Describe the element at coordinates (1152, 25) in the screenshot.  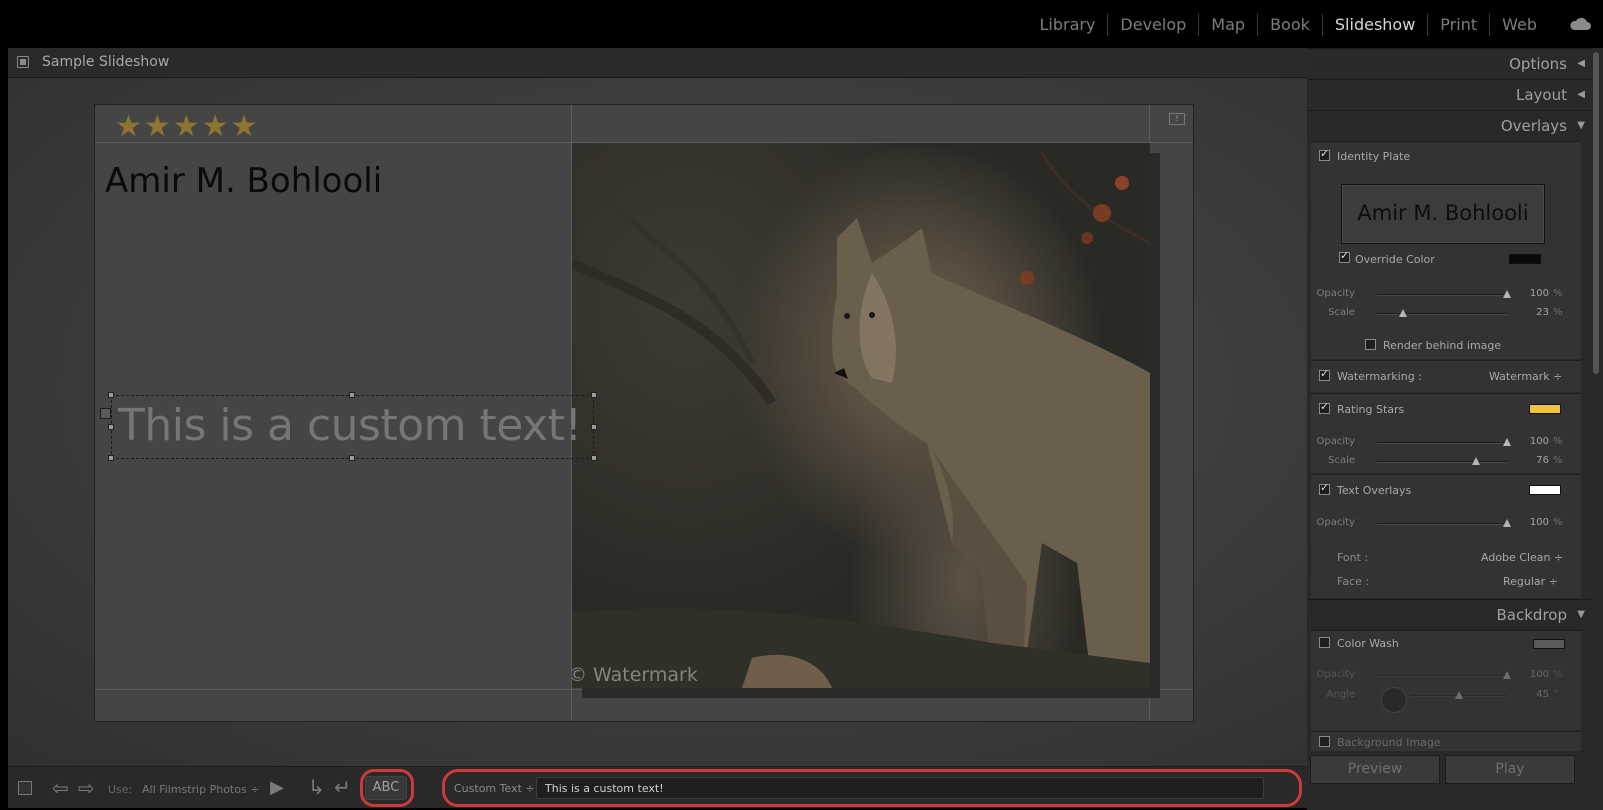
I see `module-develop: Develop` at that location.